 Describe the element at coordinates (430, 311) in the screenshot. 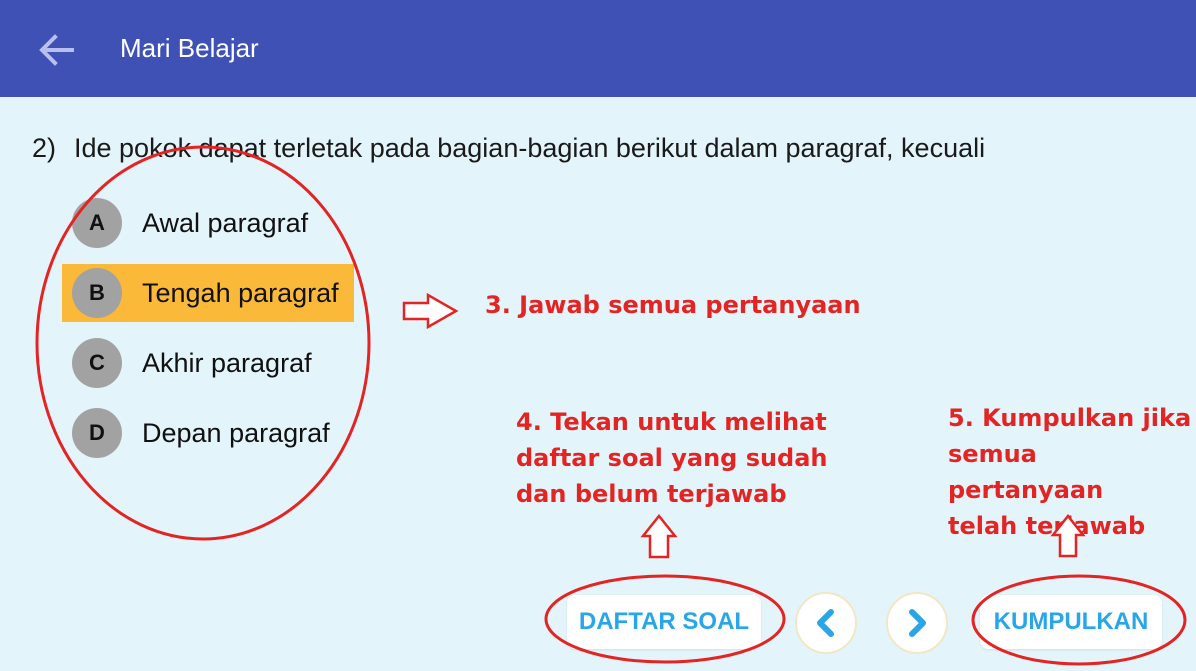

I see `arrow-right-icon` at that location.